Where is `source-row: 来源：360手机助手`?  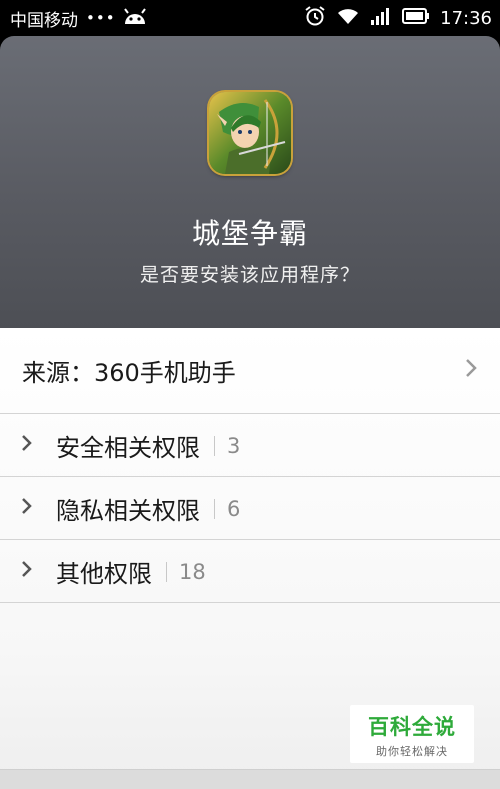
source-row: 来源：360手机助手 is located at coordinates (250, 371).